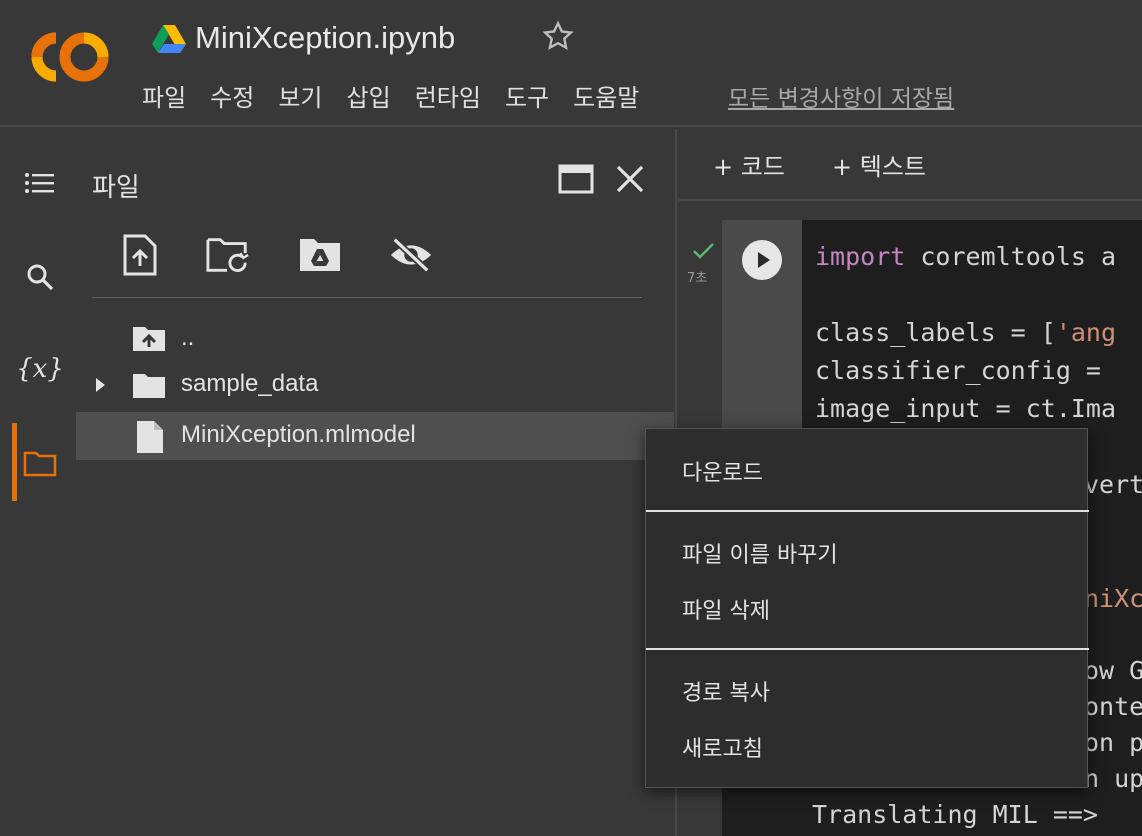  What do you see at coordinates (1113, 742) in the screenshot?
I see `output-line: on p` at bounding box center [1113, 742].